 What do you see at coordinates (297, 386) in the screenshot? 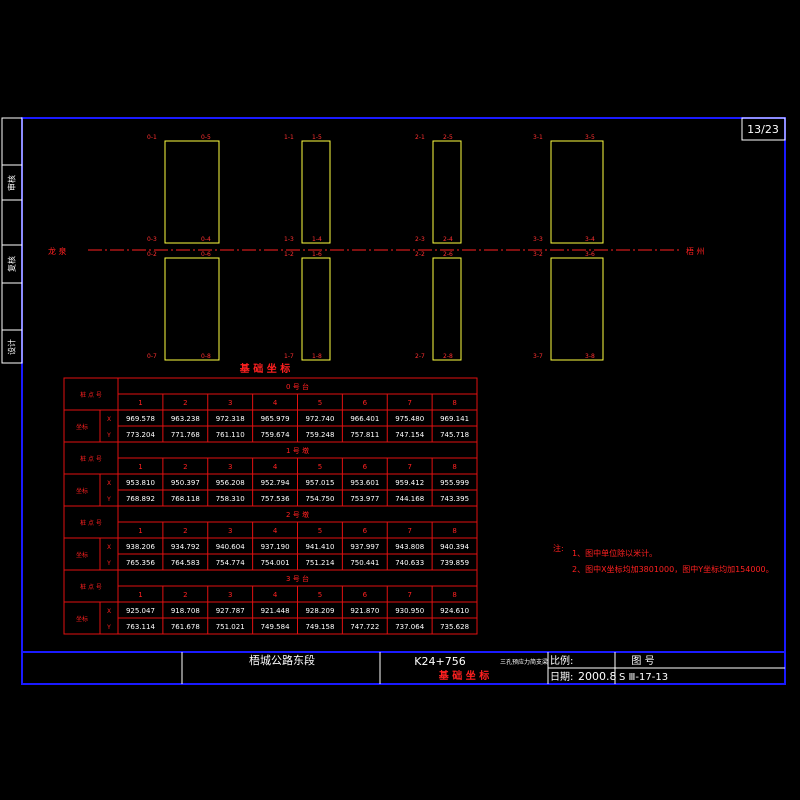
I see `section-name: 0 号 台` at bounding box center [297, 386].